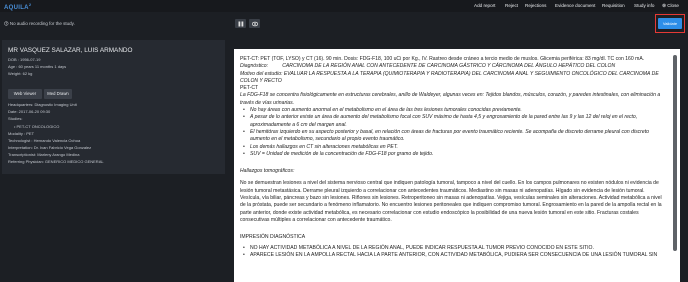  I want to click on patient-dob: DOB : 1956-07-19, so click(24, 59).